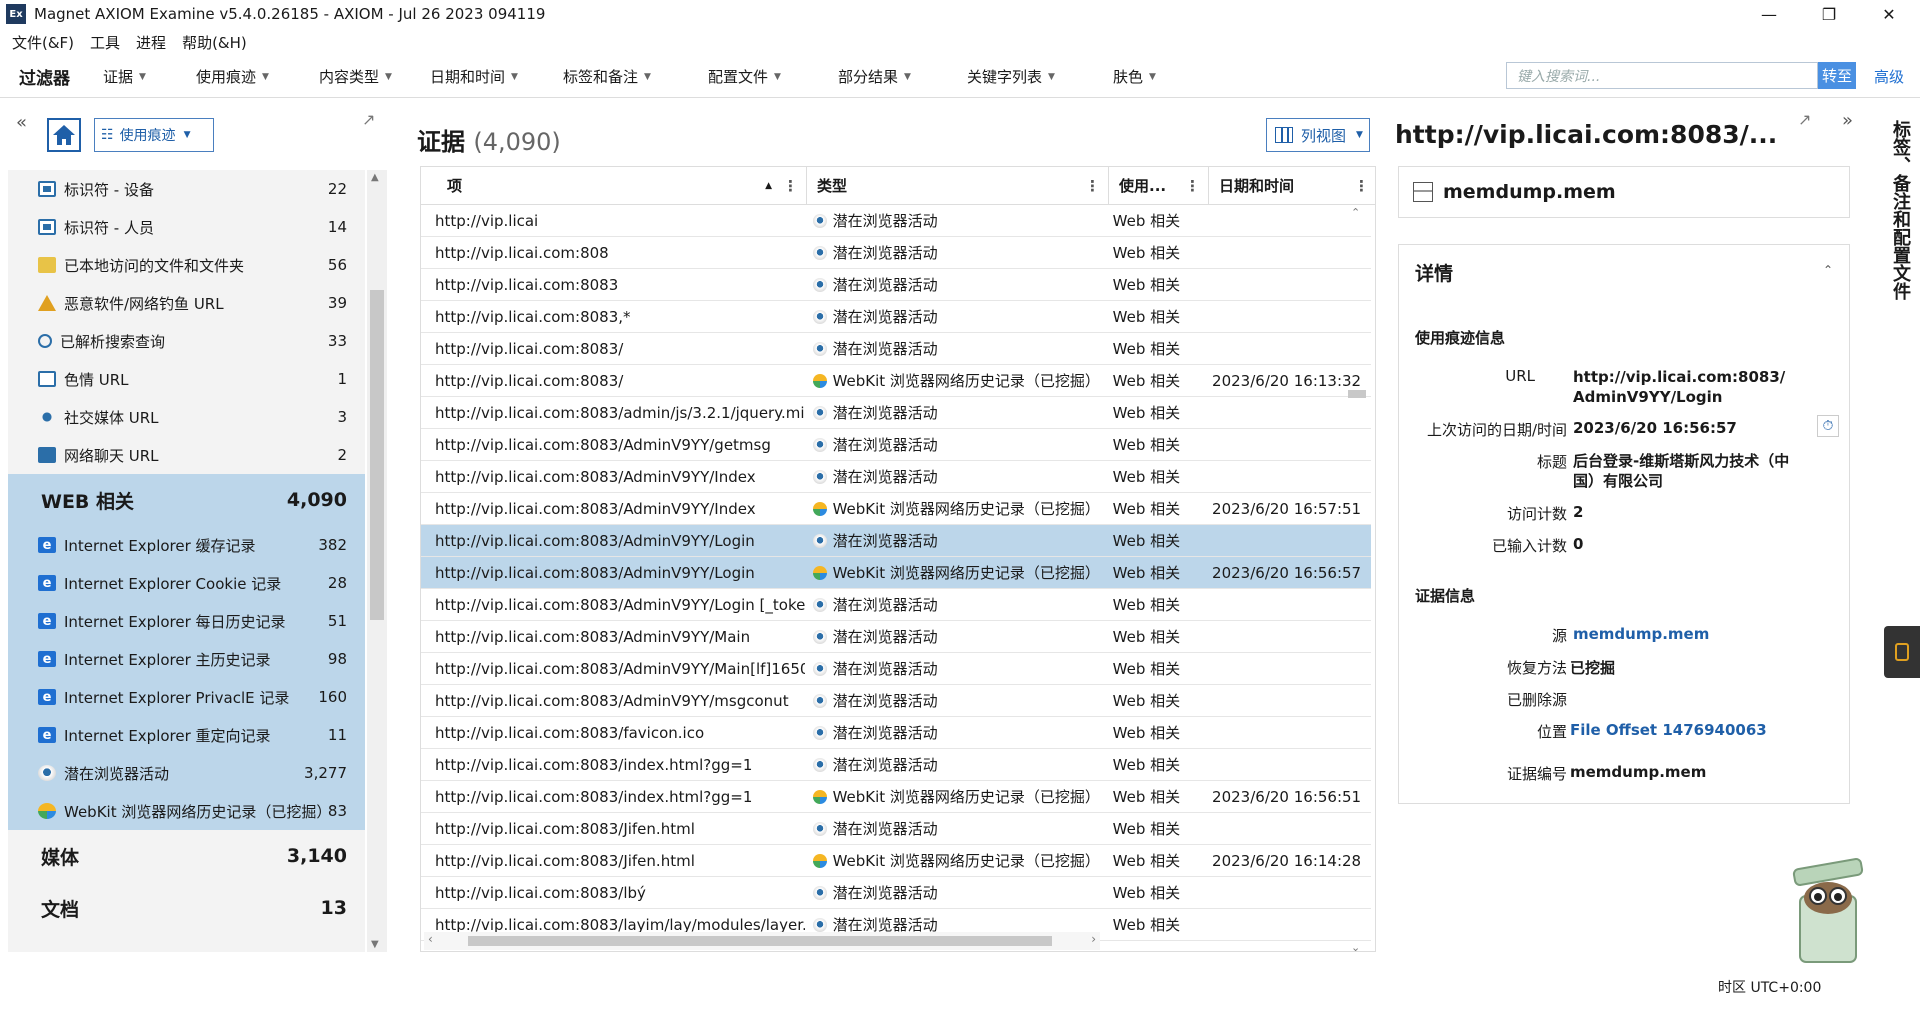 Image resolution: width=1920 pixels, height=1019 pixels. Describe the element at coordinates (1359, 135) in the screenshot. I see `chevron-down-icon: ▼` at that location.